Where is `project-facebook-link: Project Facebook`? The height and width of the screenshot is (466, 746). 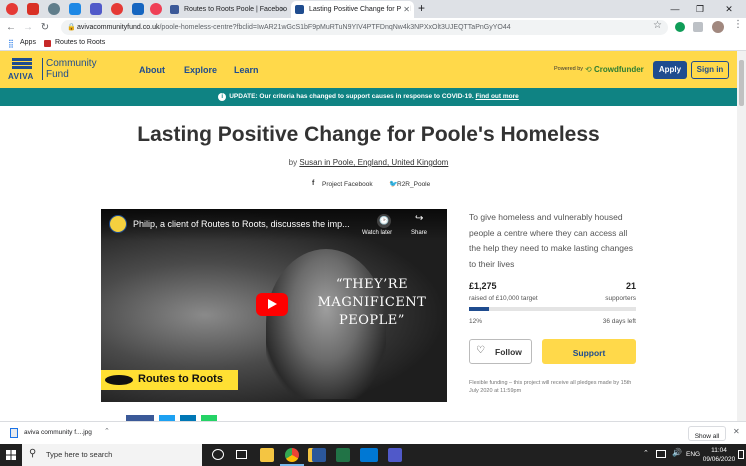
project-facebook-link: Project Facebook is located at coordinates (347, 184).